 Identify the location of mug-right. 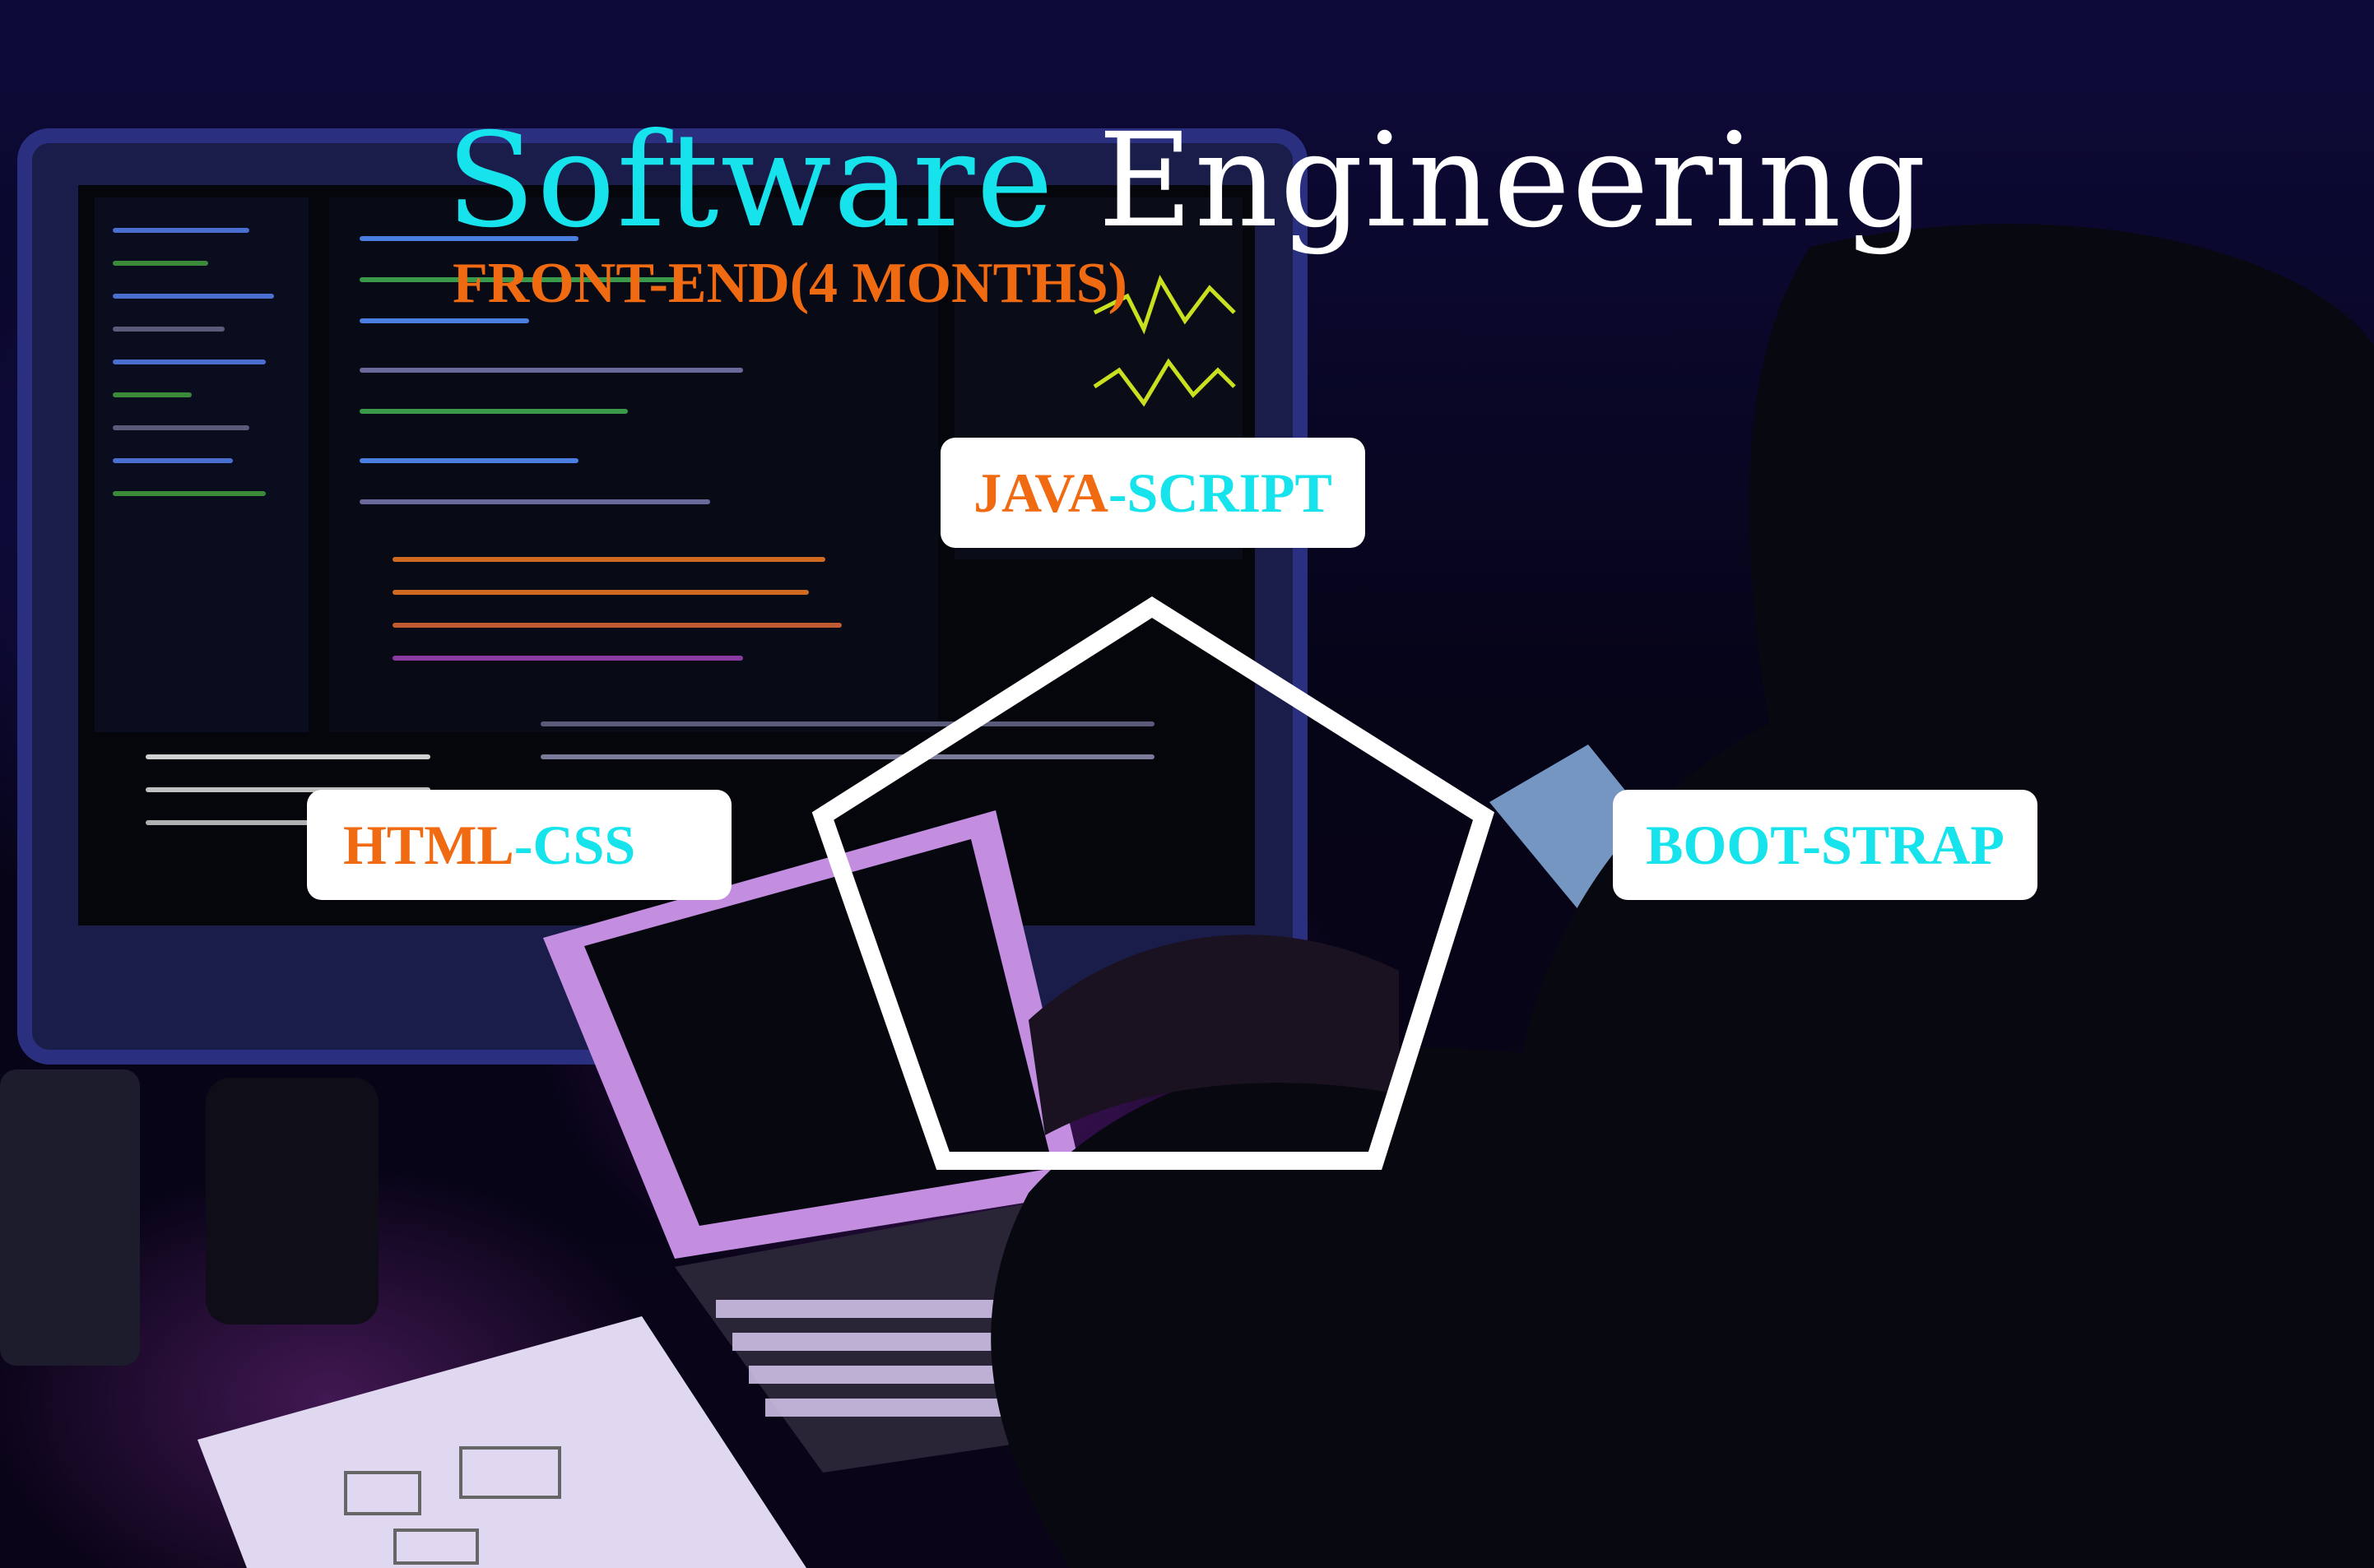
(292, 1201).